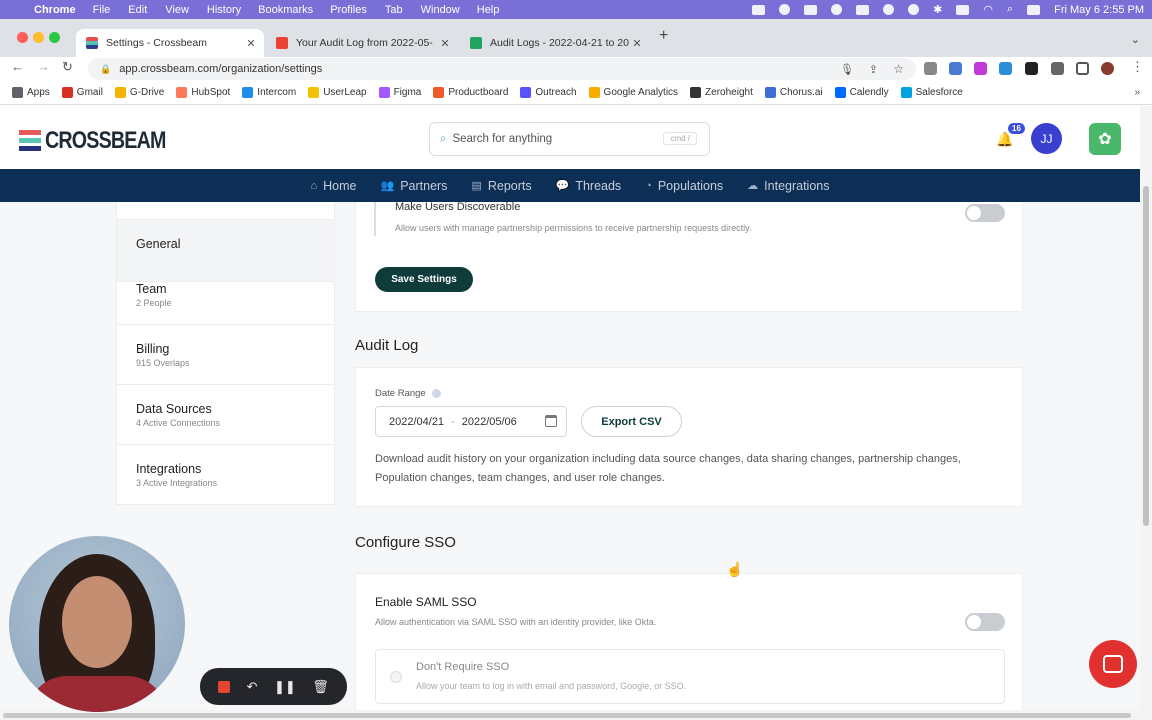 This screenshot has width=1152, height=720. Describe the element at coordinates (399, 92) in the screenshot. I see `bookmark-figma: Figma` at that location.